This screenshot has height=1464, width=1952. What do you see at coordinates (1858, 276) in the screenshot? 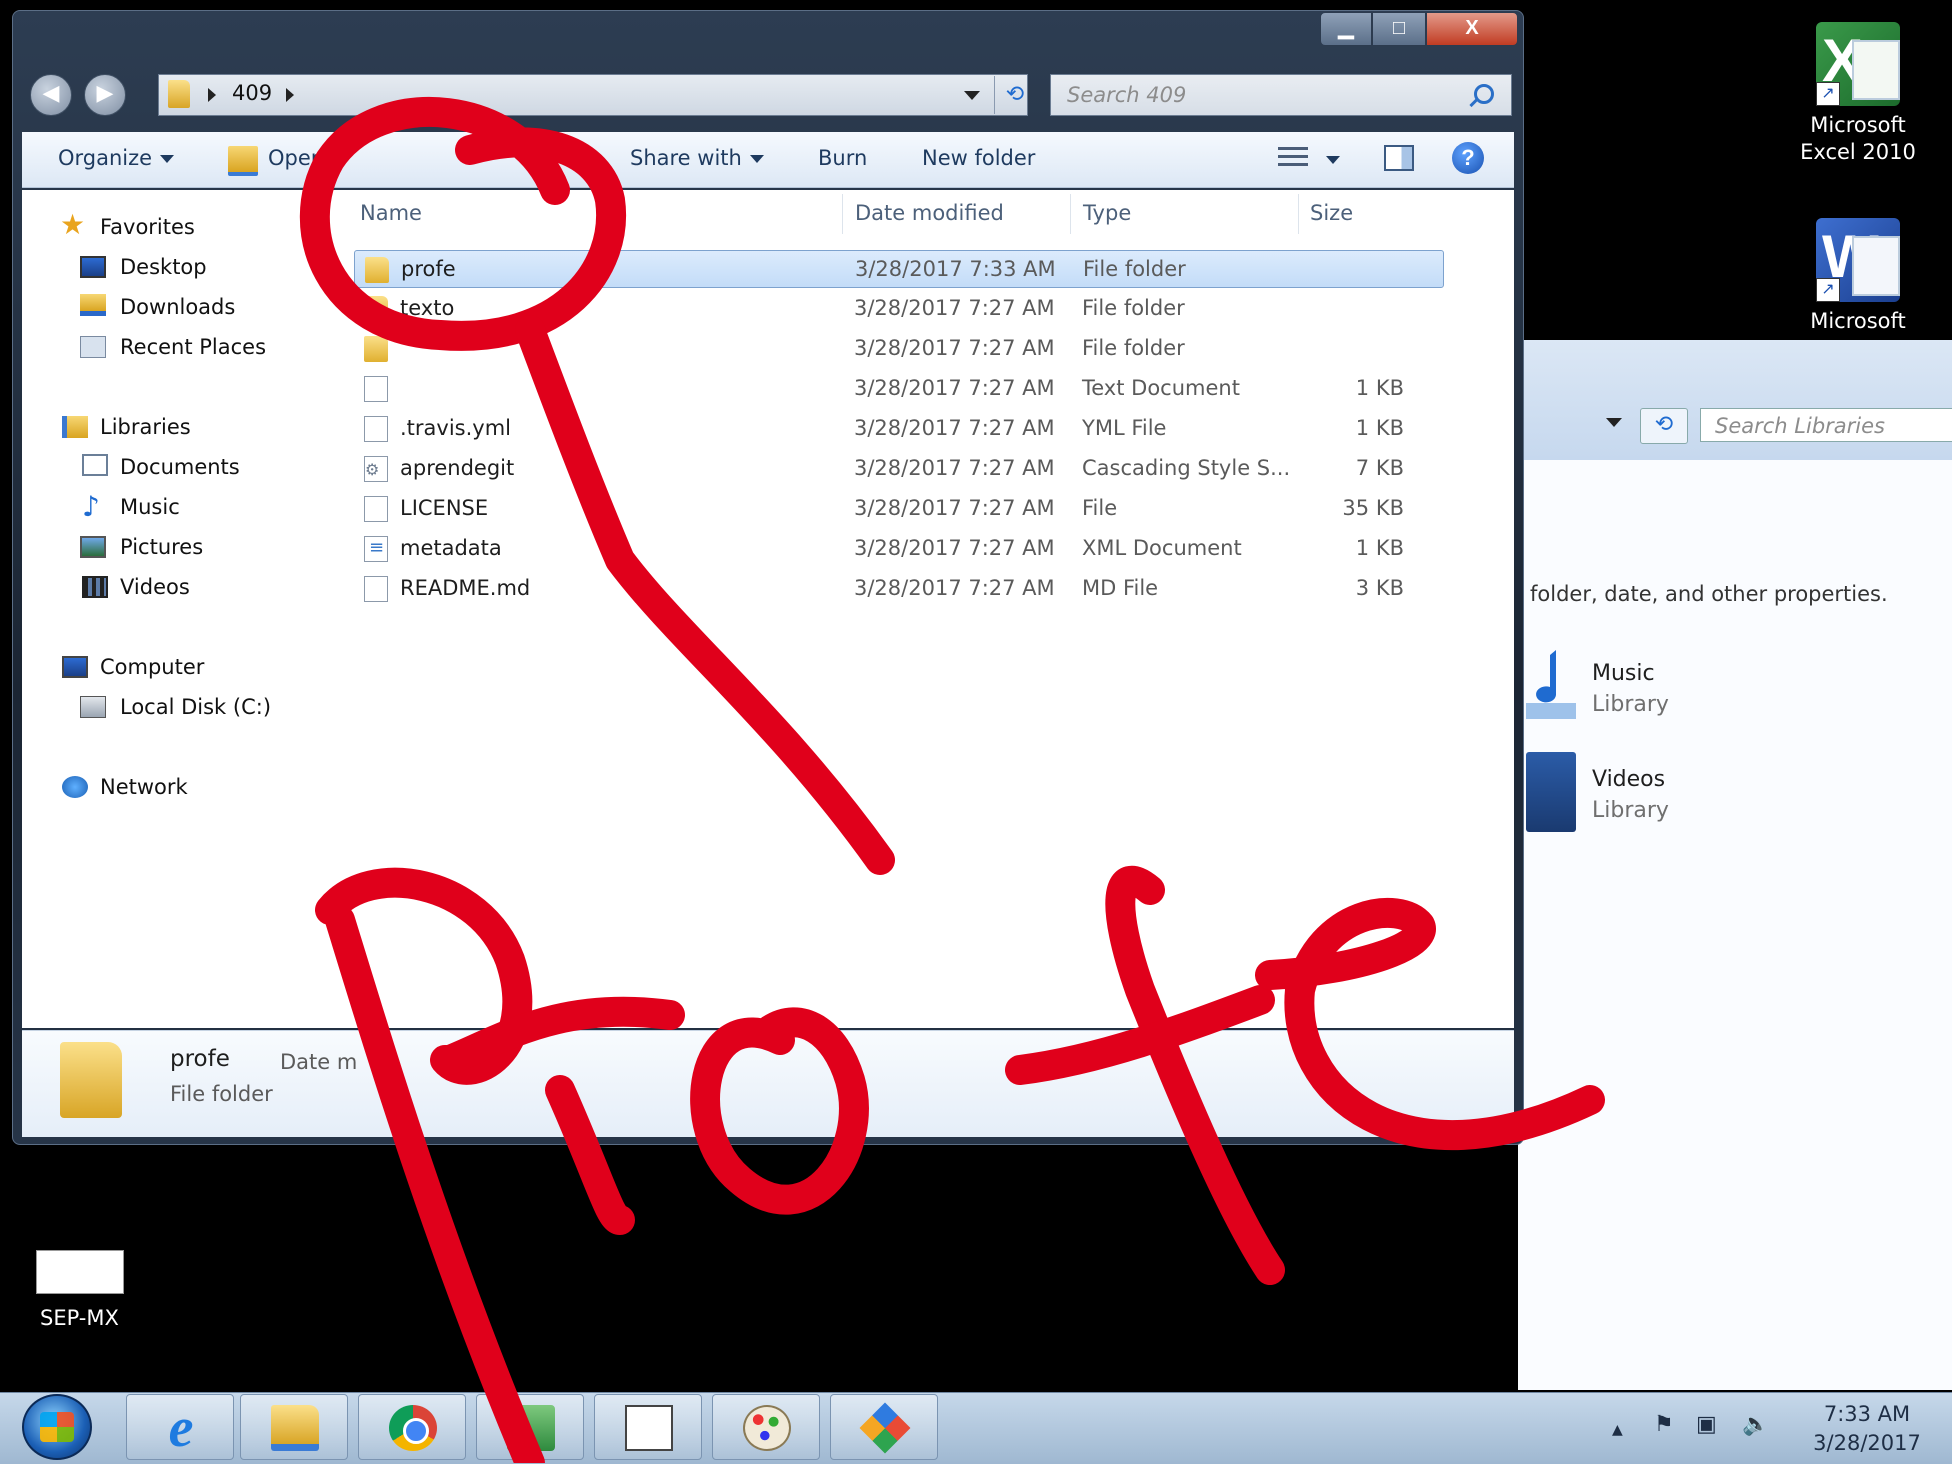
I see `word-desktop-icon: W ↗ Microsoft` at bounding box center [1858, 276].